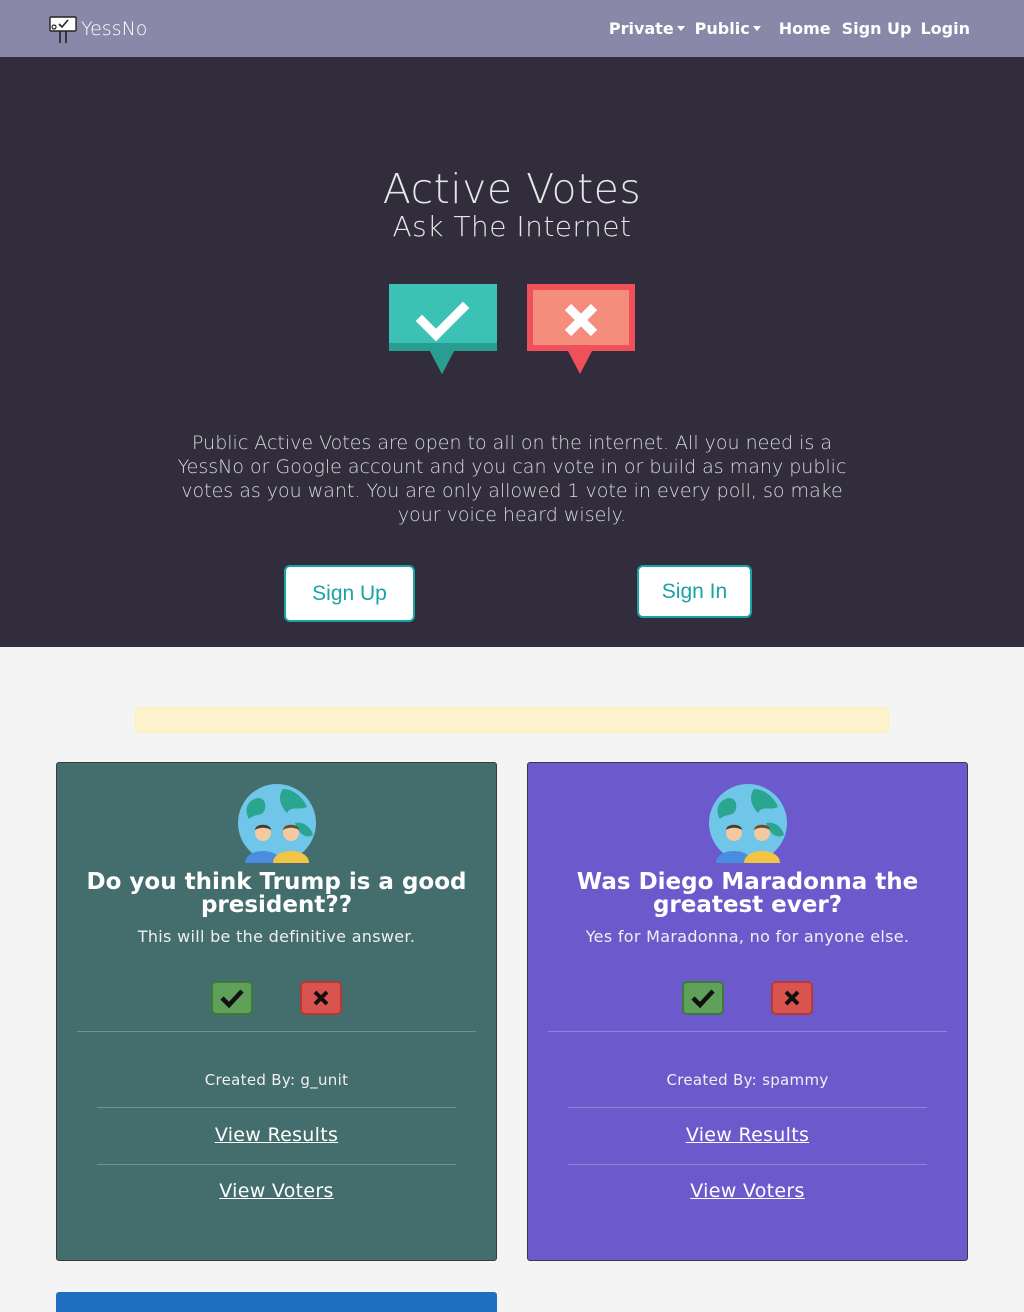 The width and height of the screenshot is (1024, 1312). What do you see at coordinates (512, 28) in the screenshot?
I see `navbar: YessNo Private Public Home Sign Up Login` at bounding box center [512, 28].